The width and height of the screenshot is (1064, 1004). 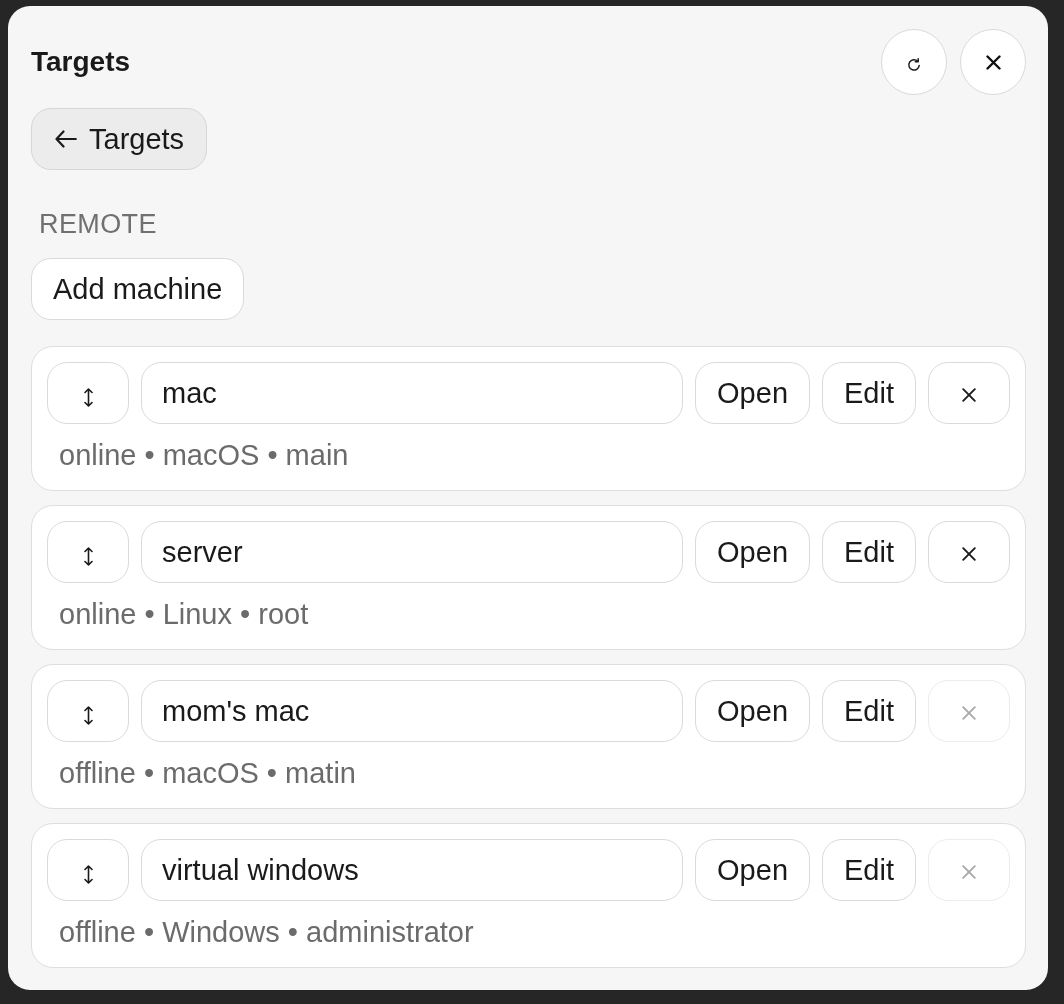 I want to click on name-field: mom's mac, so click(x=412, y=711).